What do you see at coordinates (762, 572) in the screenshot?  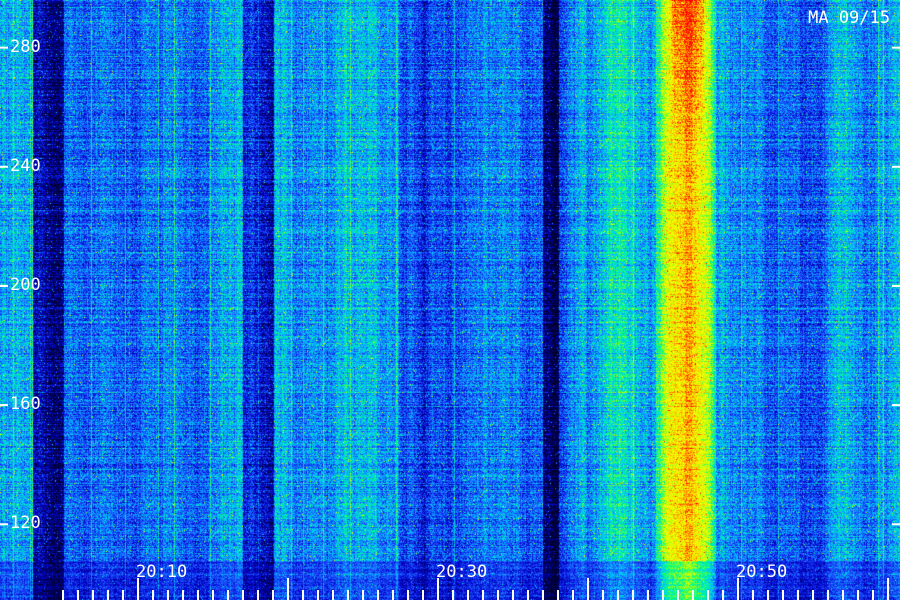 I see `x-tick-label: 20:50` at bounding box center [762, 572].